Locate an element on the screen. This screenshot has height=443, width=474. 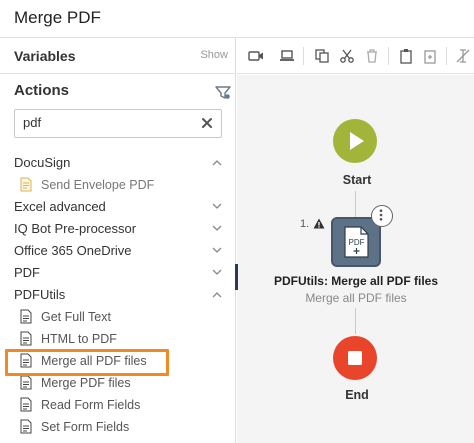
action-label: Send Envelope PDF is located at coordinates (98, 185).